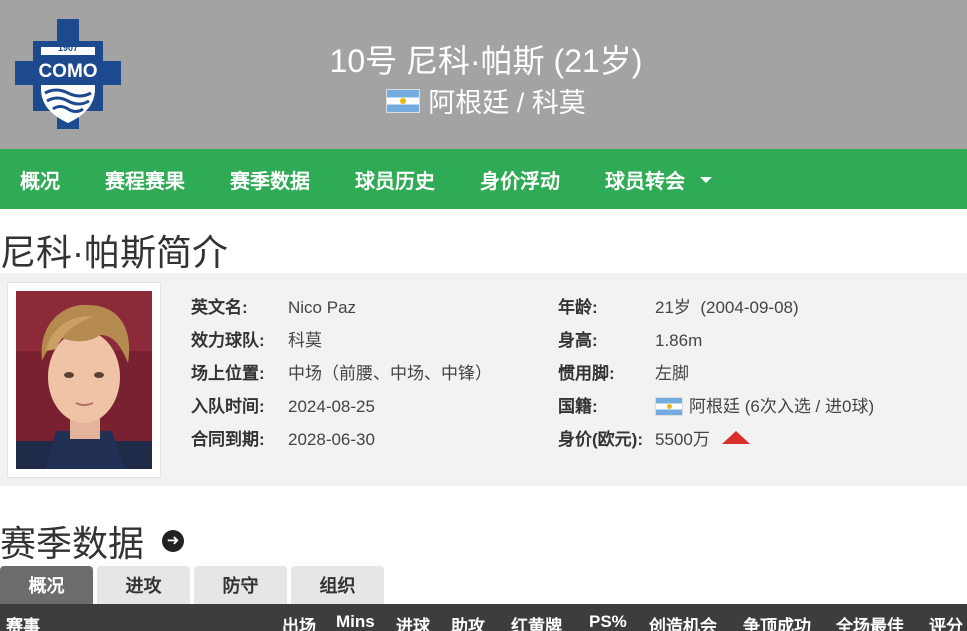 The image size is (967, 631). Describe the element at coordinates (219, 307) in the screenshot. I see `info-label: 英文名:` at that location.